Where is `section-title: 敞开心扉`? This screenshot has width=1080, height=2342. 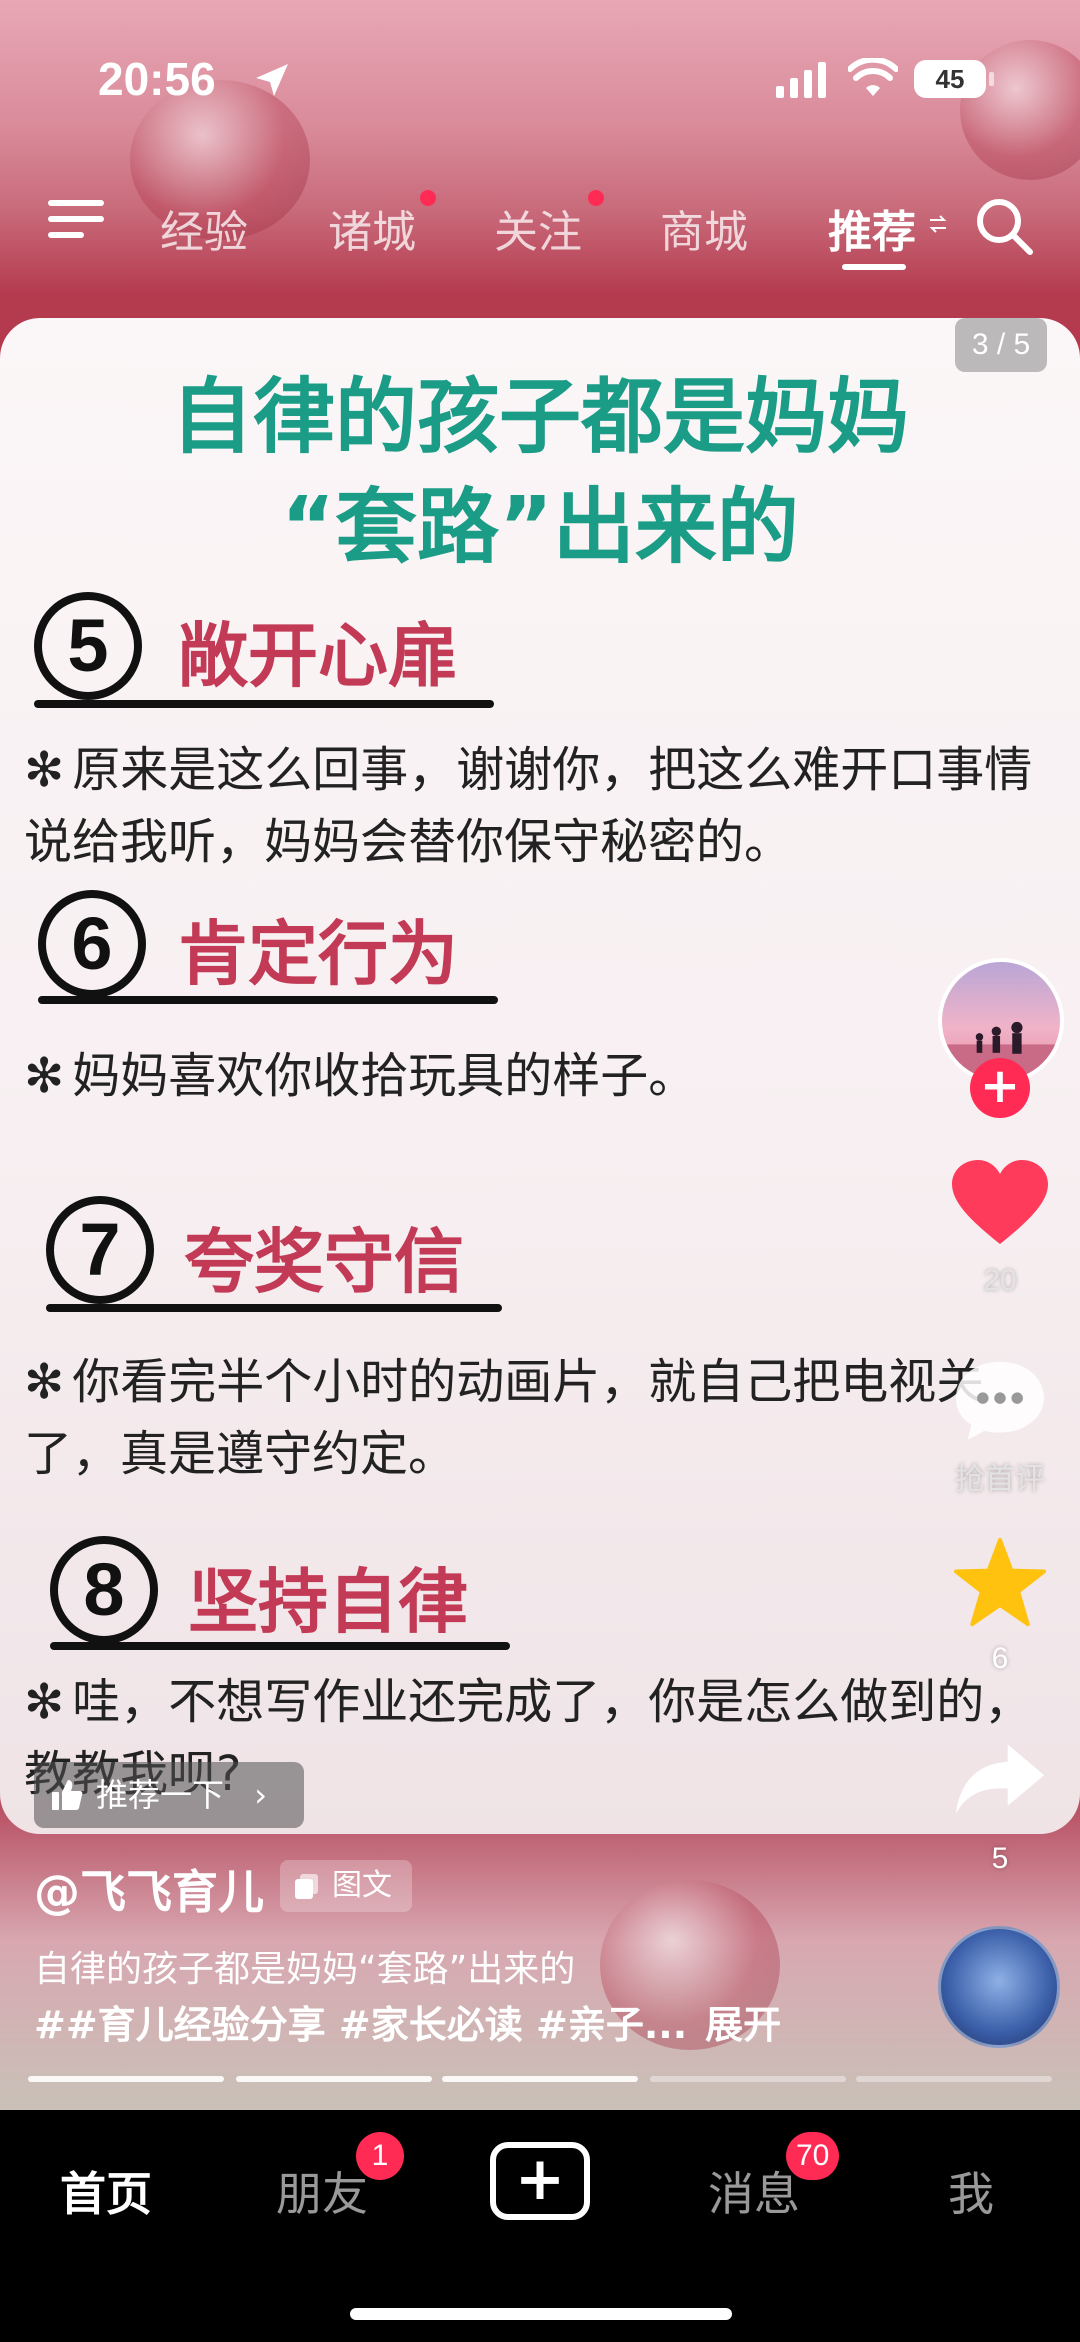 section-title: 敞开心扉 is located at coordinates (318, 656).